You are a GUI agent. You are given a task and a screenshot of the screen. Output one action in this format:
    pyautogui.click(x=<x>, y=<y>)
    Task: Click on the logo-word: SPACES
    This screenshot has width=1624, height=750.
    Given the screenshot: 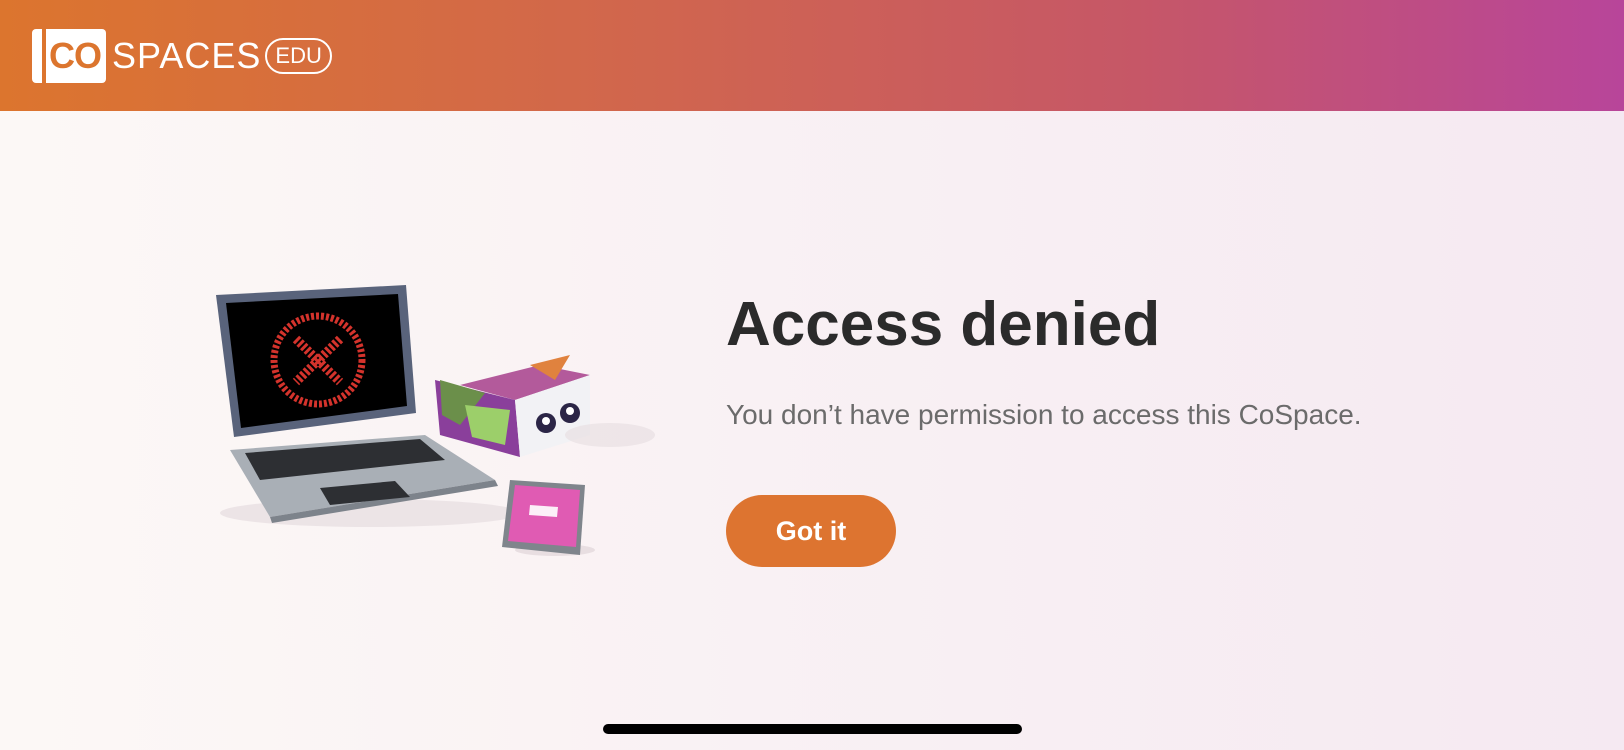 What is the action you would take?
    pyautogui.click(x=187, y=55)
    